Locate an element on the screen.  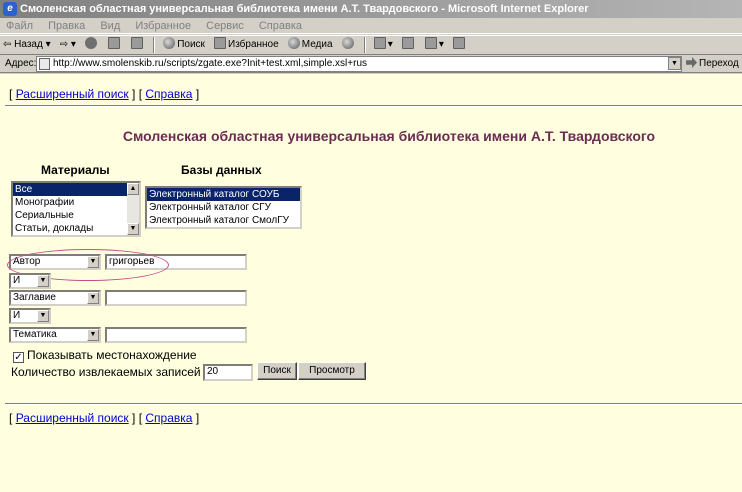
stop-button is located at coordinates (92, 45).